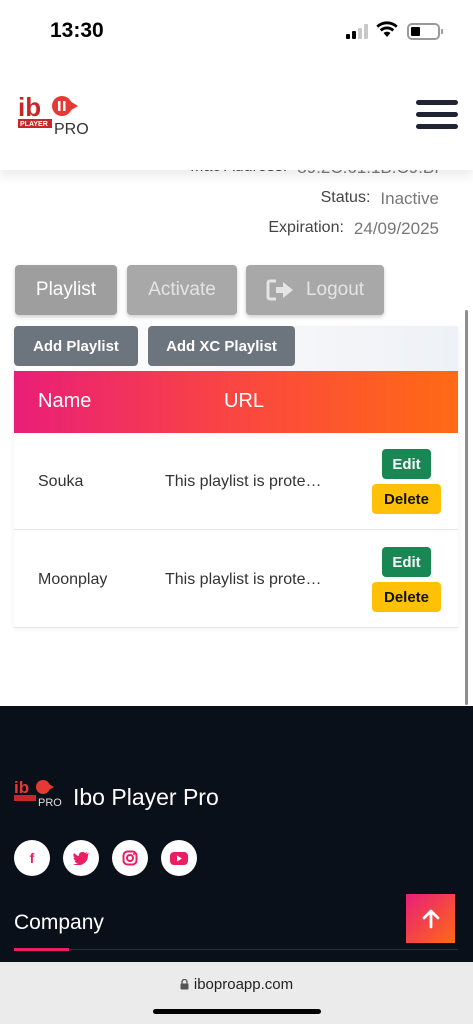 The width and height of the screenshot is (473, 1024). I want to click on address-bar-url: iboproapp.com, so click(236, 984).